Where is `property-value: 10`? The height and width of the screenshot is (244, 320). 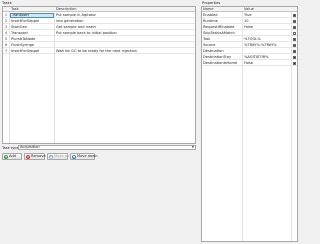 property-value: 10 is located at coordinates (266, 21).